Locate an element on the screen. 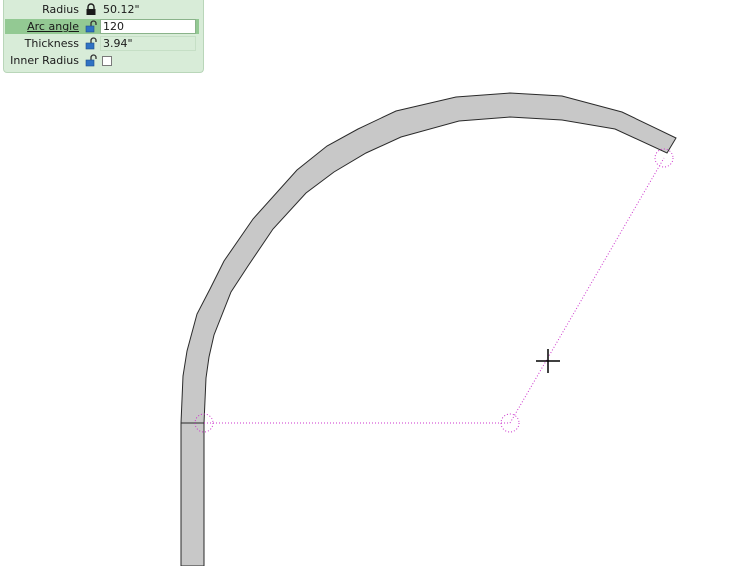 The width and height of the screenshot is (750, 566). locked-padlock-icon is located at coordinates (91, 9).